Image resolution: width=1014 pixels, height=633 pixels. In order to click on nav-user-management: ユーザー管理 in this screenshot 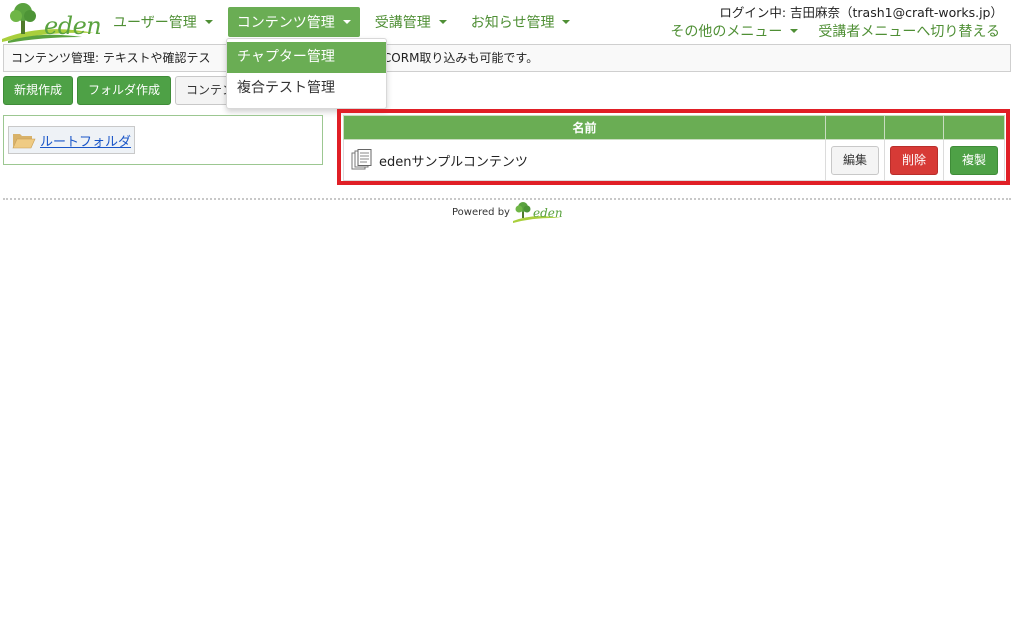, I will do `click(163, 22)`.